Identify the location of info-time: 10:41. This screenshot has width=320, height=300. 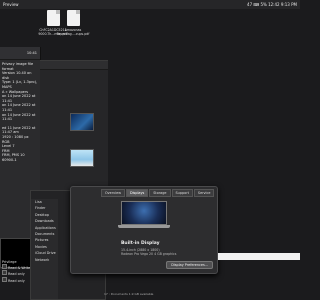
(31, 53).